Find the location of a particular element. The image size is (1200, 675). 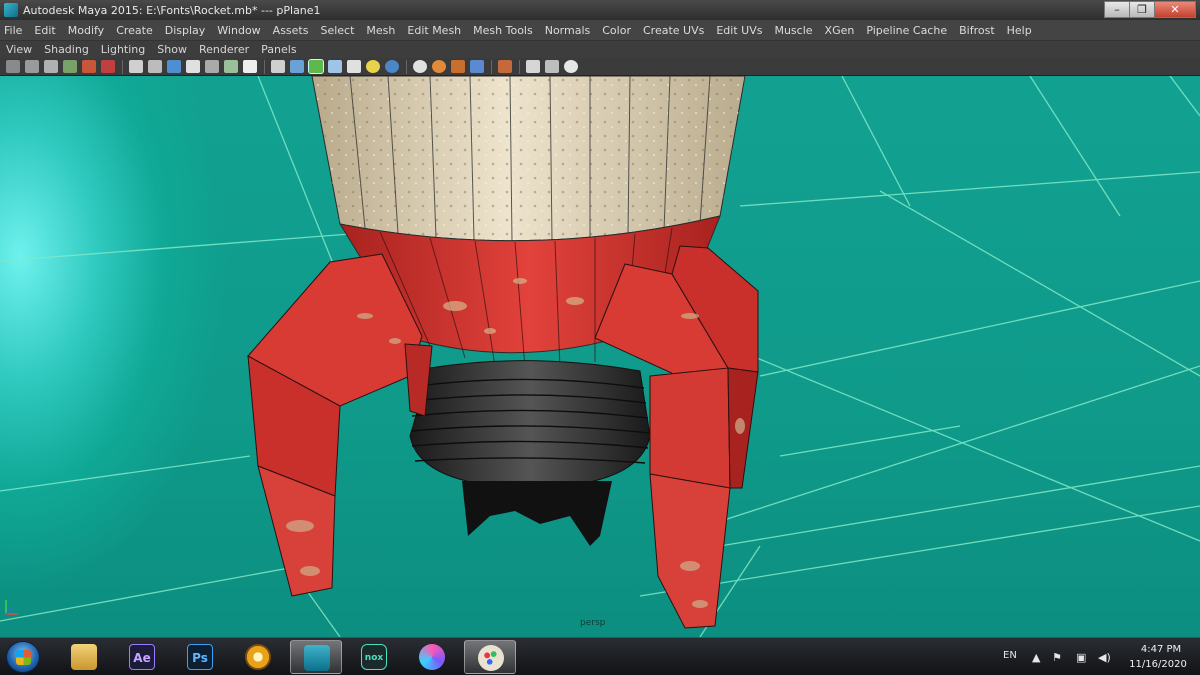

safe-title-icon is located at coordinates (250, 66).